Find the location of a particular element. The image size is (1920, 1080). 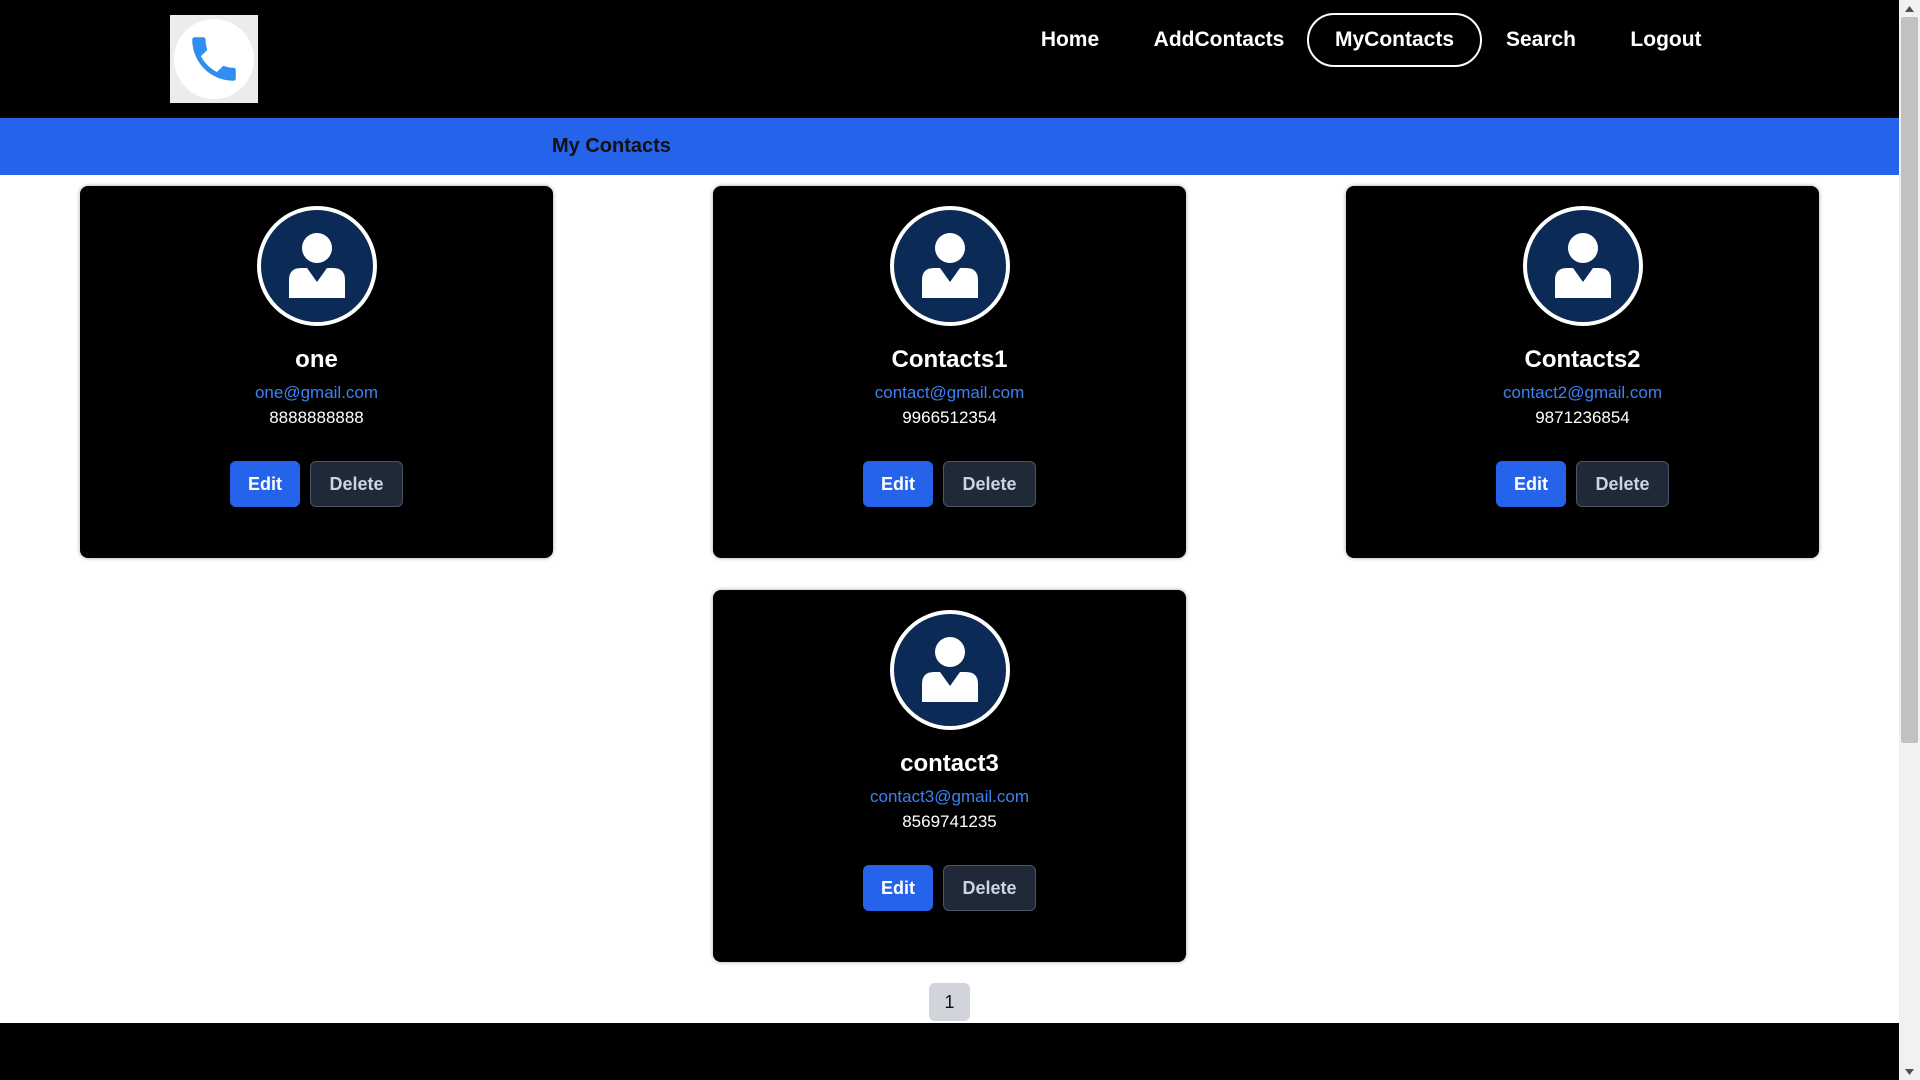

logo-circle is located at coordinates (214, 59).